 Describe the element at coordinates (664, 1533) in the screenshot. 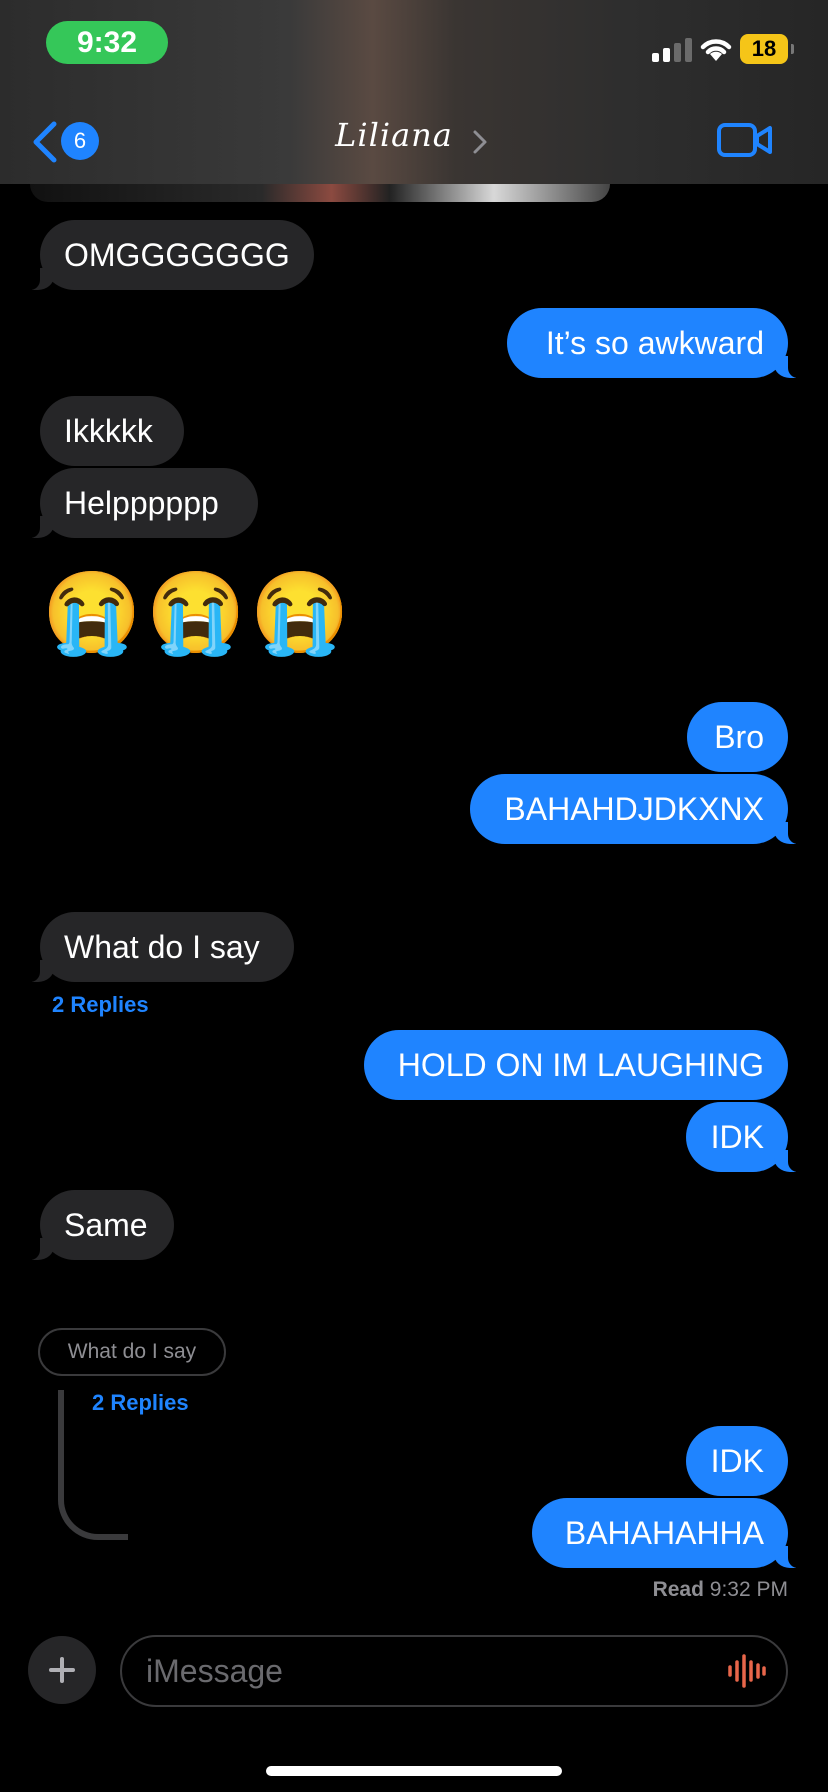

I see `message-text: BAHAHAHHA` at that location.